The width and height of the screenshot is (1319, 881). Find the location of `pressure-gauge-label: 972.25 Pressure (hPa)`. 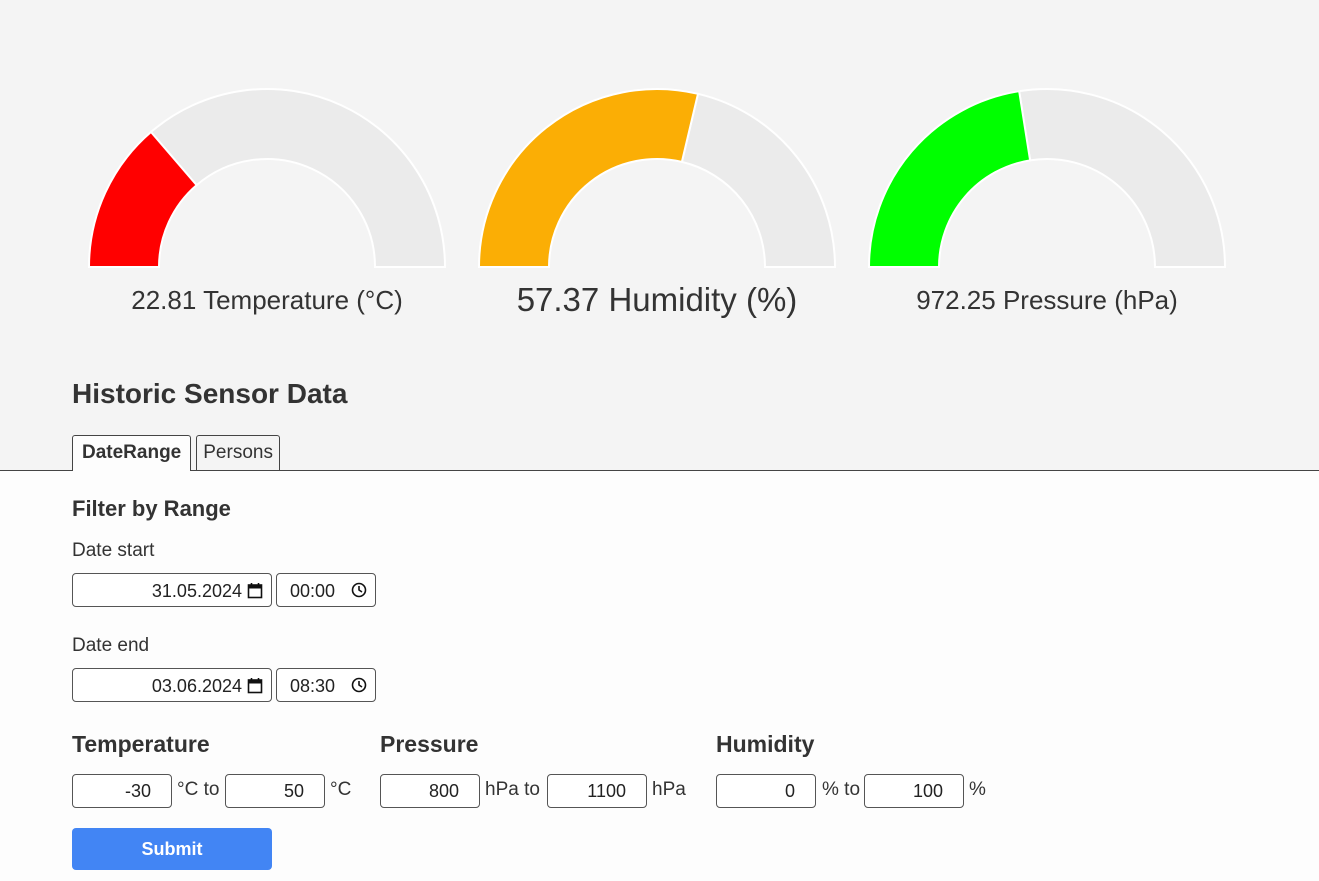

pressure-gauge-label: 972.25 Pressure (hPa) is located at coordinates (1047, 300).